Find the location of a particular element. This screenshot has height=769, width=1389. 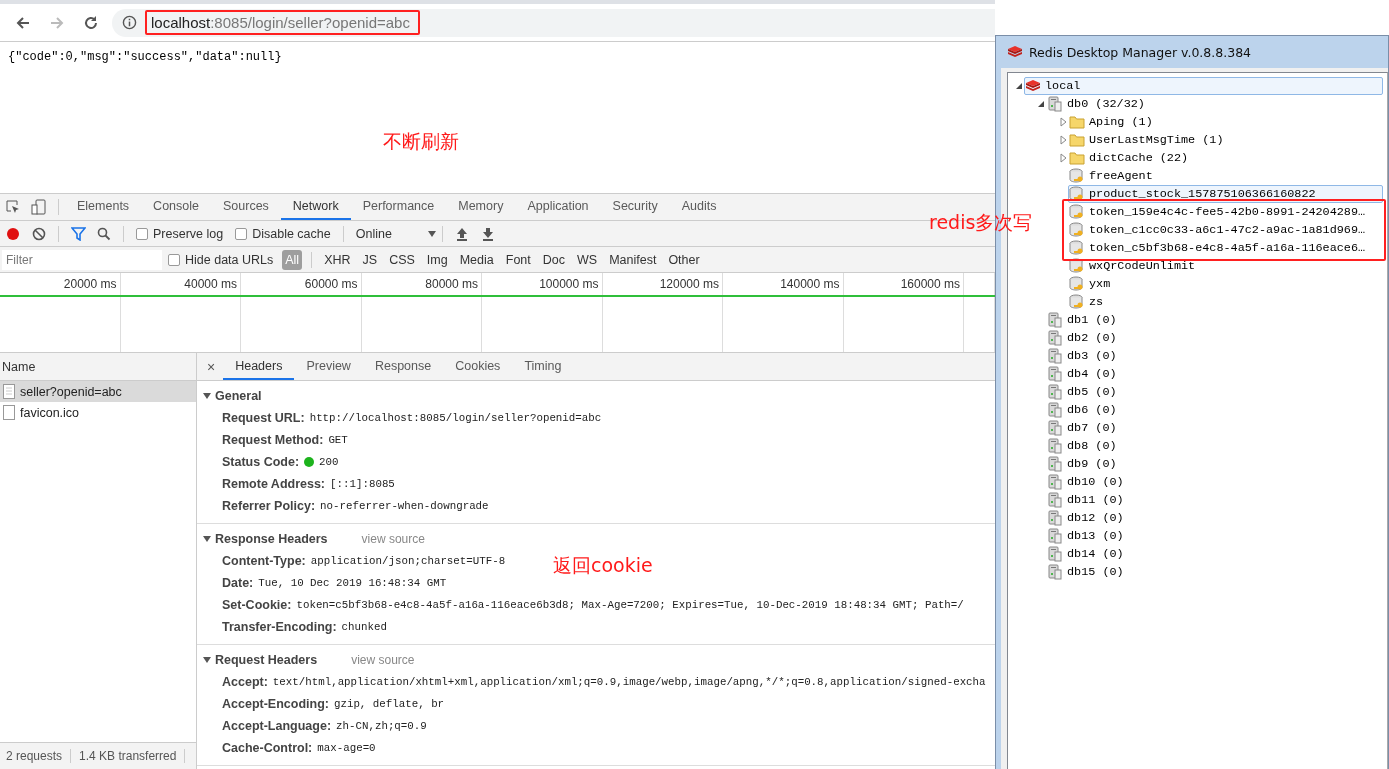

time-tick-label: 140000 ms is located at coordinates (810, 284).